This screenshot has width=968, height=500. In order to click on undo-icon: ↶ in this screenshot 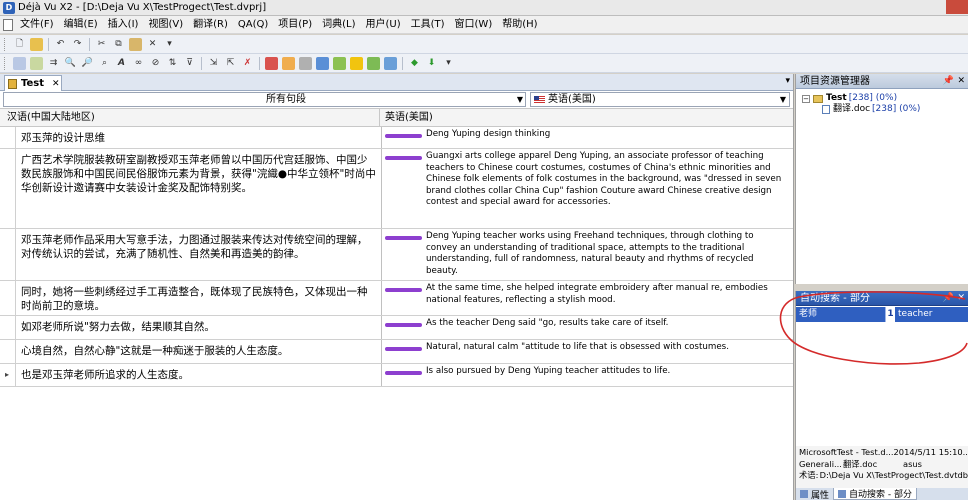, I will do `click(60, 44)`.